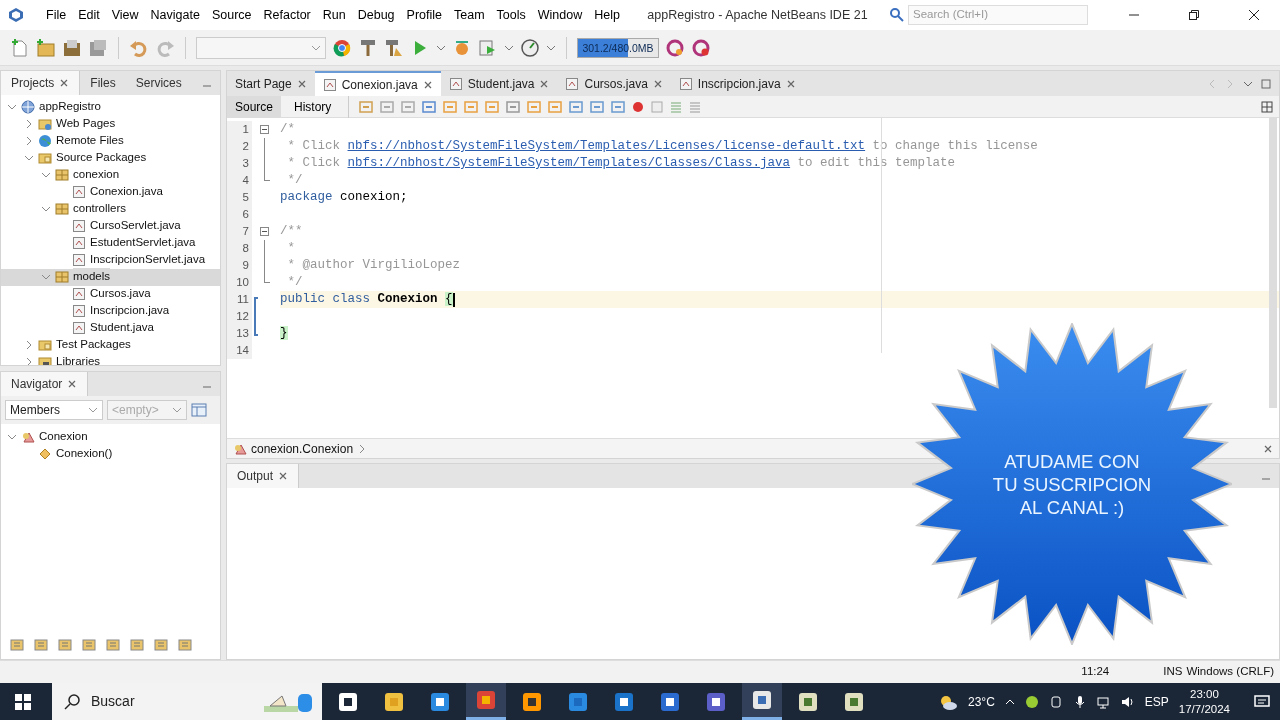 The image size is (1280, 720). What do you see at coordinates (187, 701) in the screenshot?
I see `taskbar-search: Buscar` at bounding box center [187, 701].